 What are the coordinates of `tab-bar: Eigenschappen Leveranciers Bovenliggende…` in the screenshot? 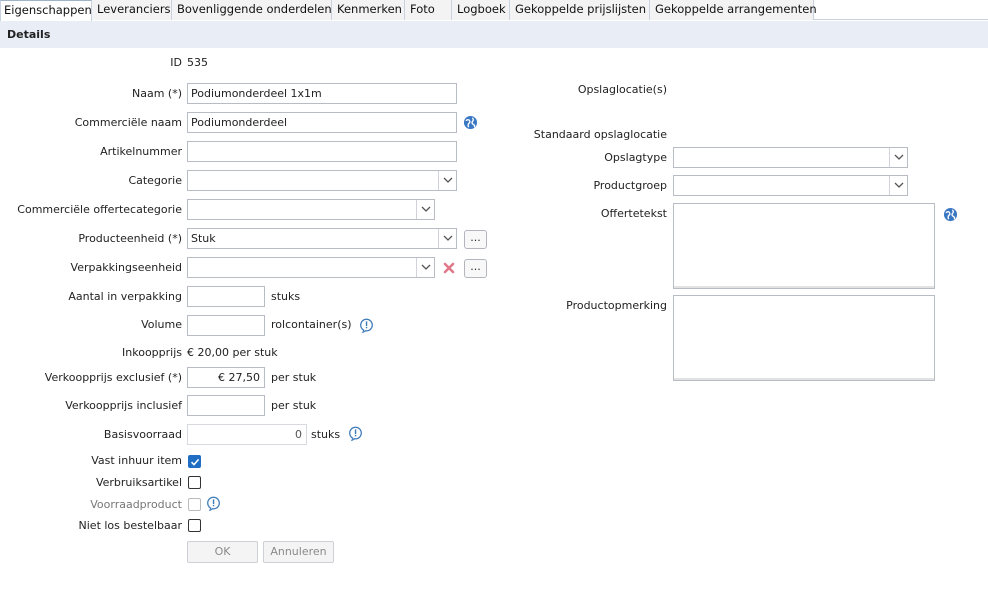 It's located at (494, 10).